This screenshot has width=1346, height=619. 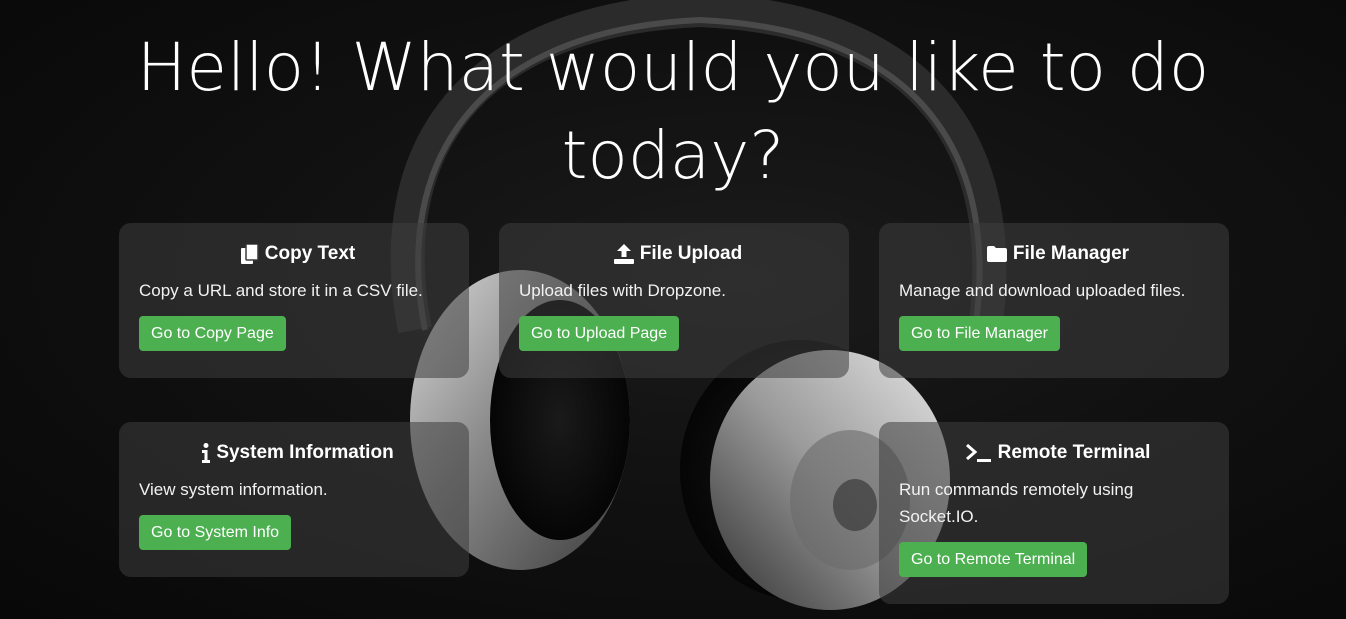 I want to click on upload-icon, so click(x=623, y=254).